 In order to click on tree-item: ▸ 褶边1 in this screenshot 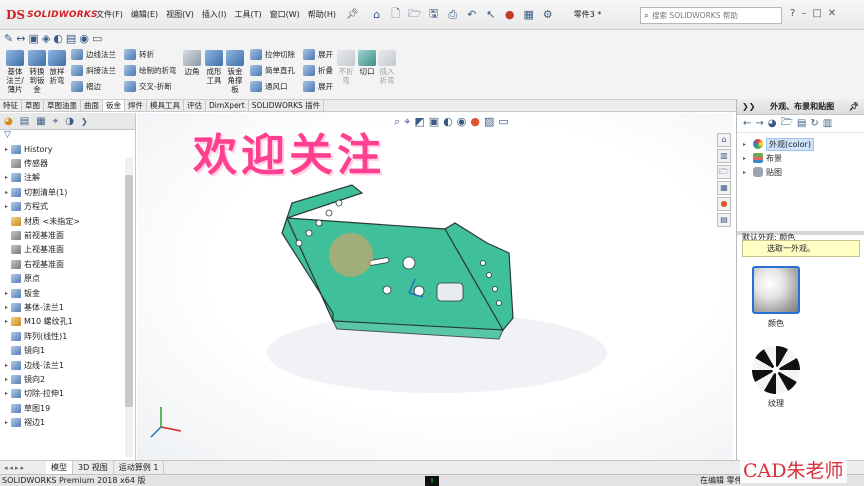, I will do `click(68, 422)`.